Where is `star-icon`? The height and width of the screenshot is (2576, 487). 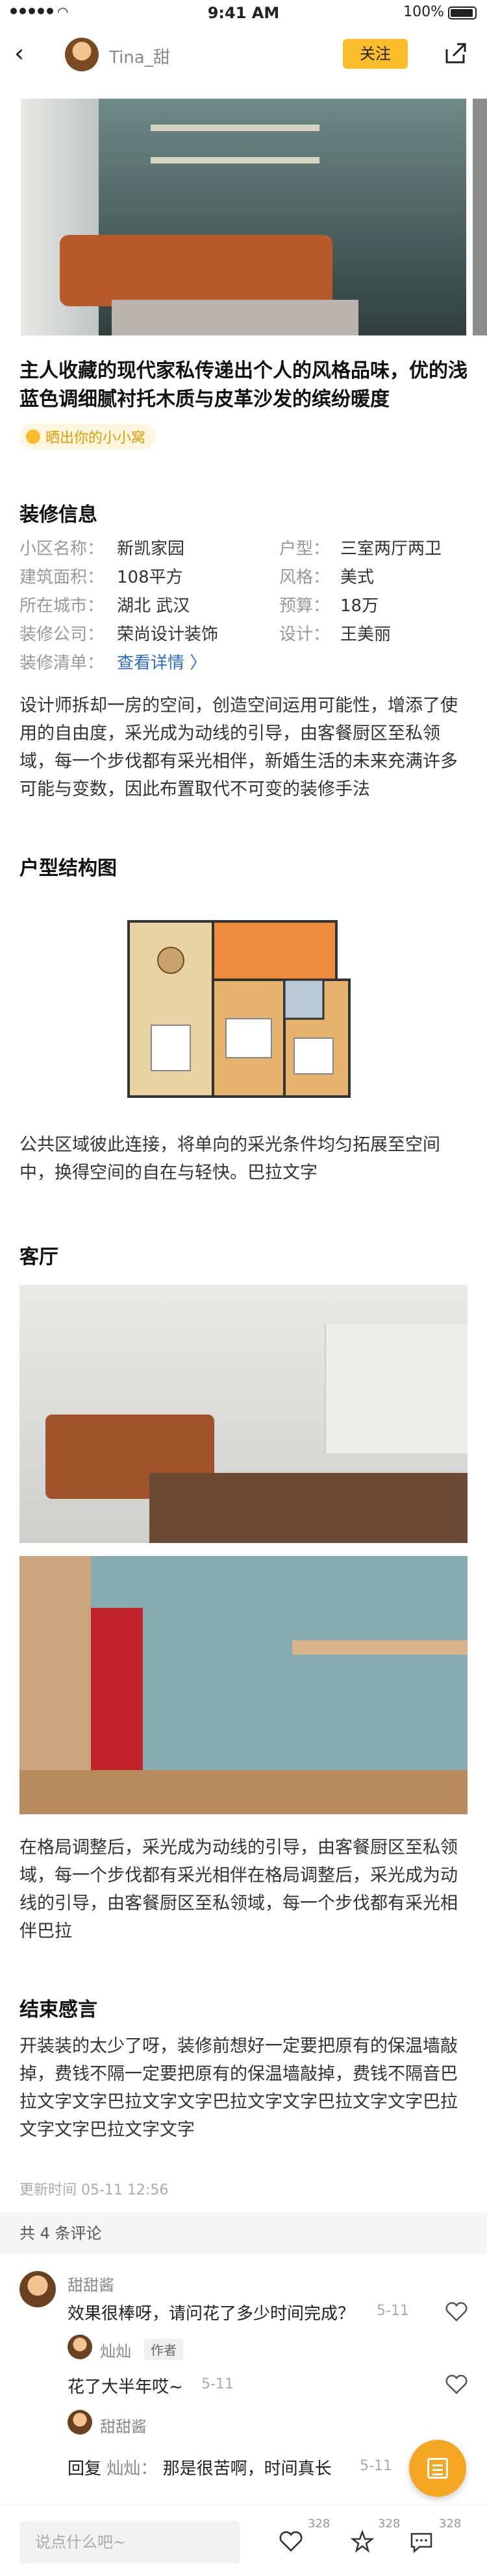 star-icon is located at coordinates (362, 2541).